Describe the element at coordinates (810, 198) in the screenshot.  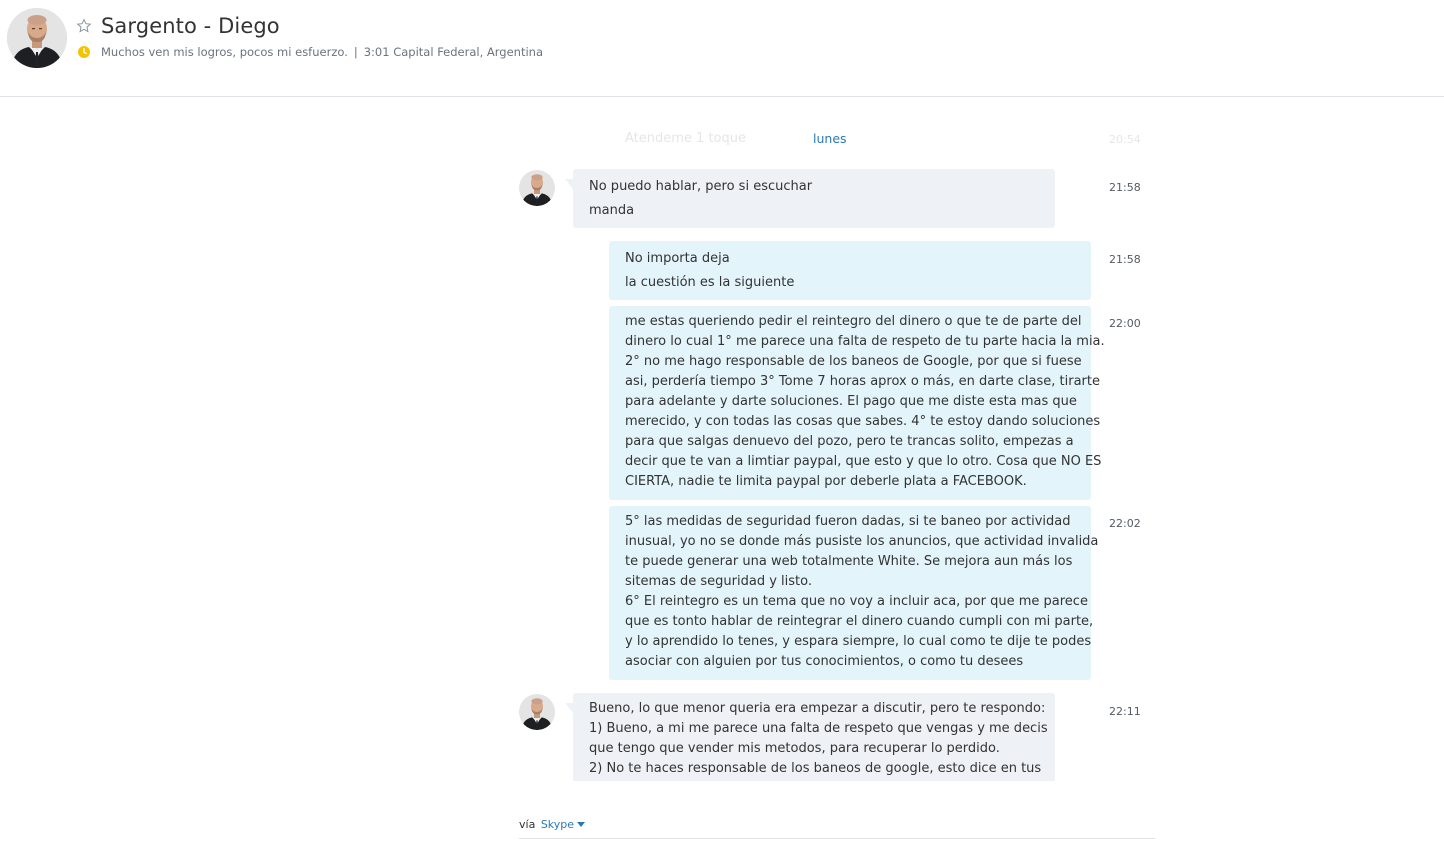
I see `message-bubble-incoming: No puedo hablar, pero si escuchar manda` at that location.